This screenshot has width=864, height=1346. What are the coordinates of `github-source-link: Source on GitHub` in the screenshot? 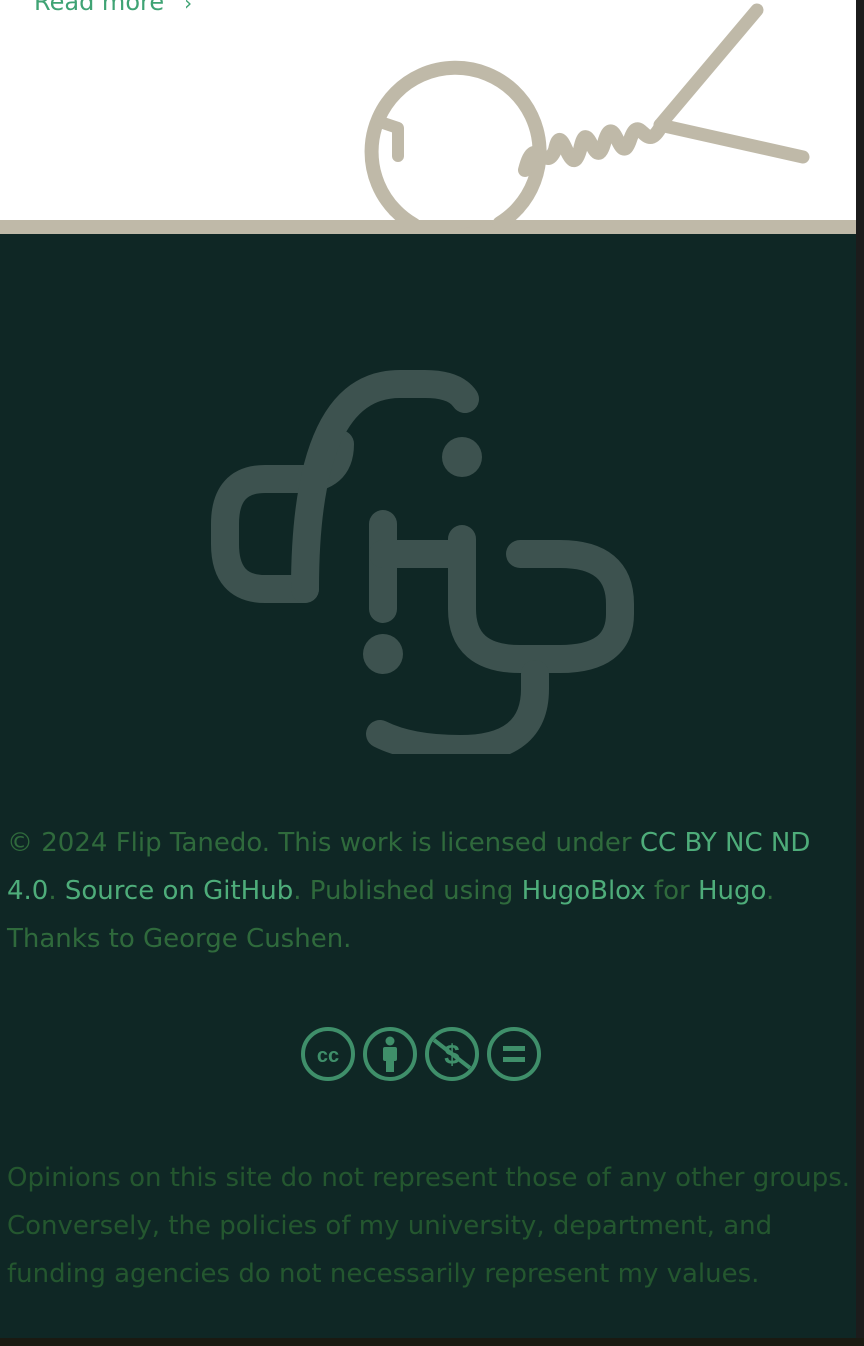 It's located at (179, 891).